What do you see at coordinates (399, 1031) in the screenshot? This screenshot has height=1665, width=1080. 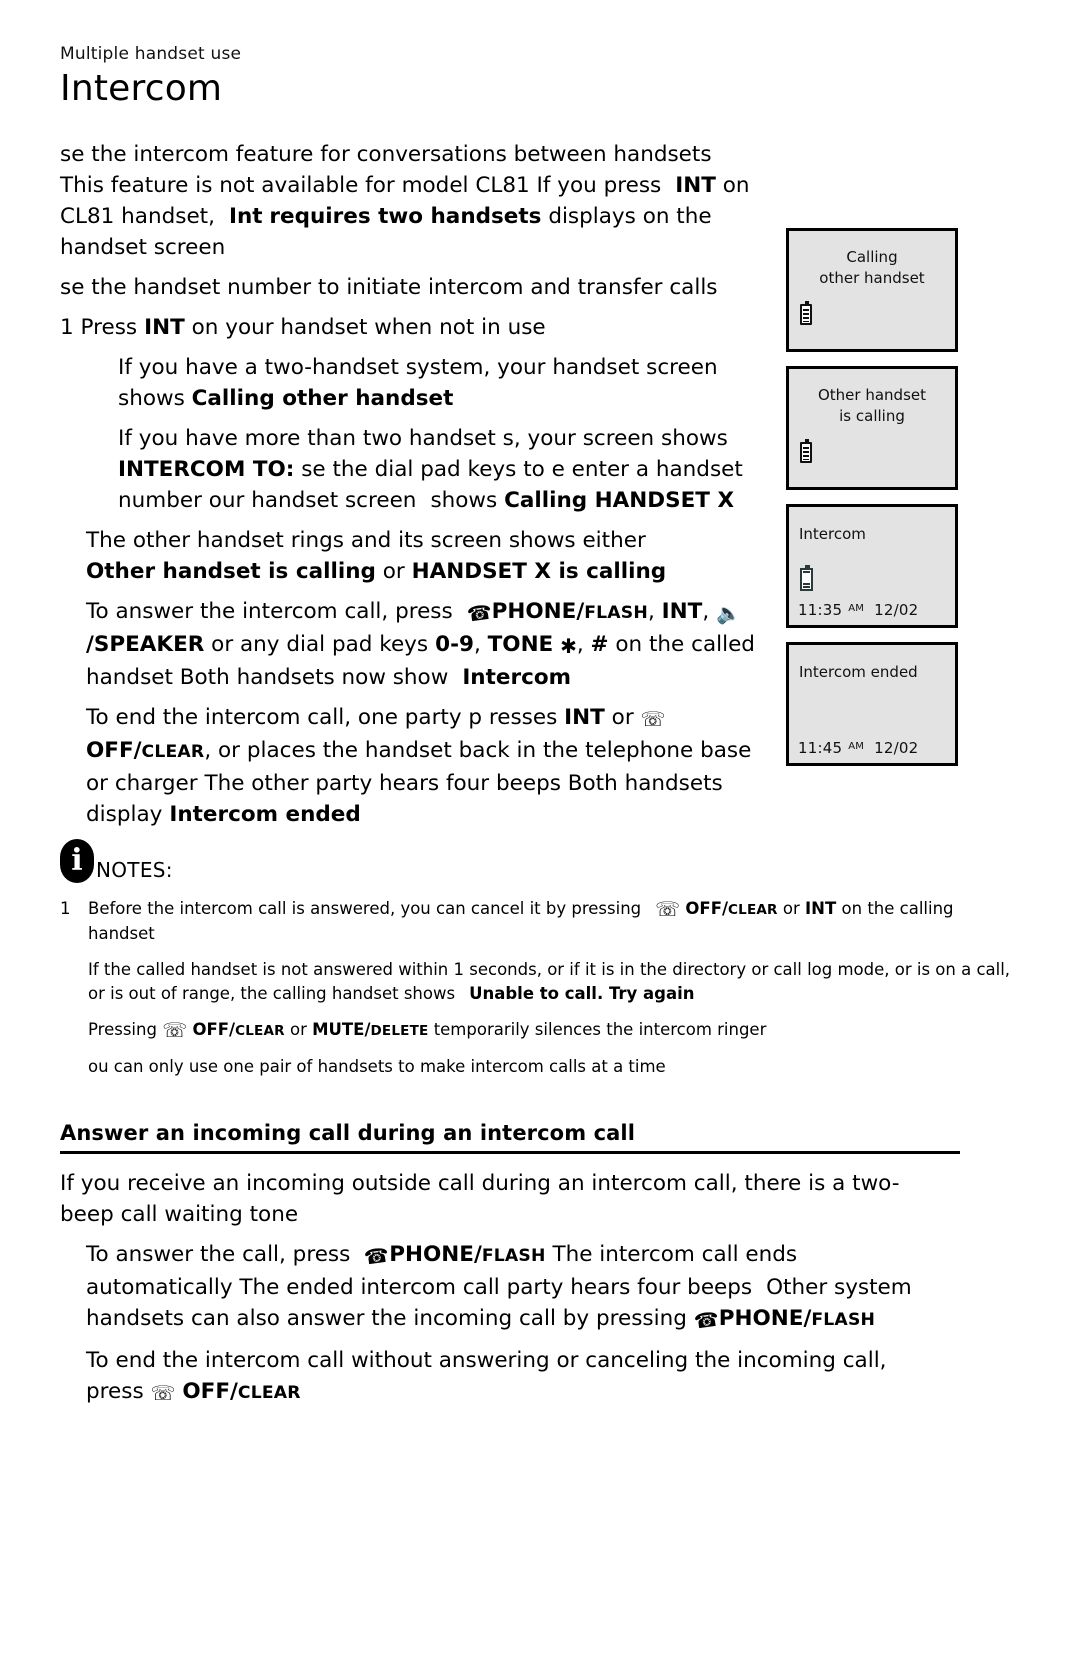 I see `key-mute-delete-suffix: DELETE` at bounding box center [399, 1031].